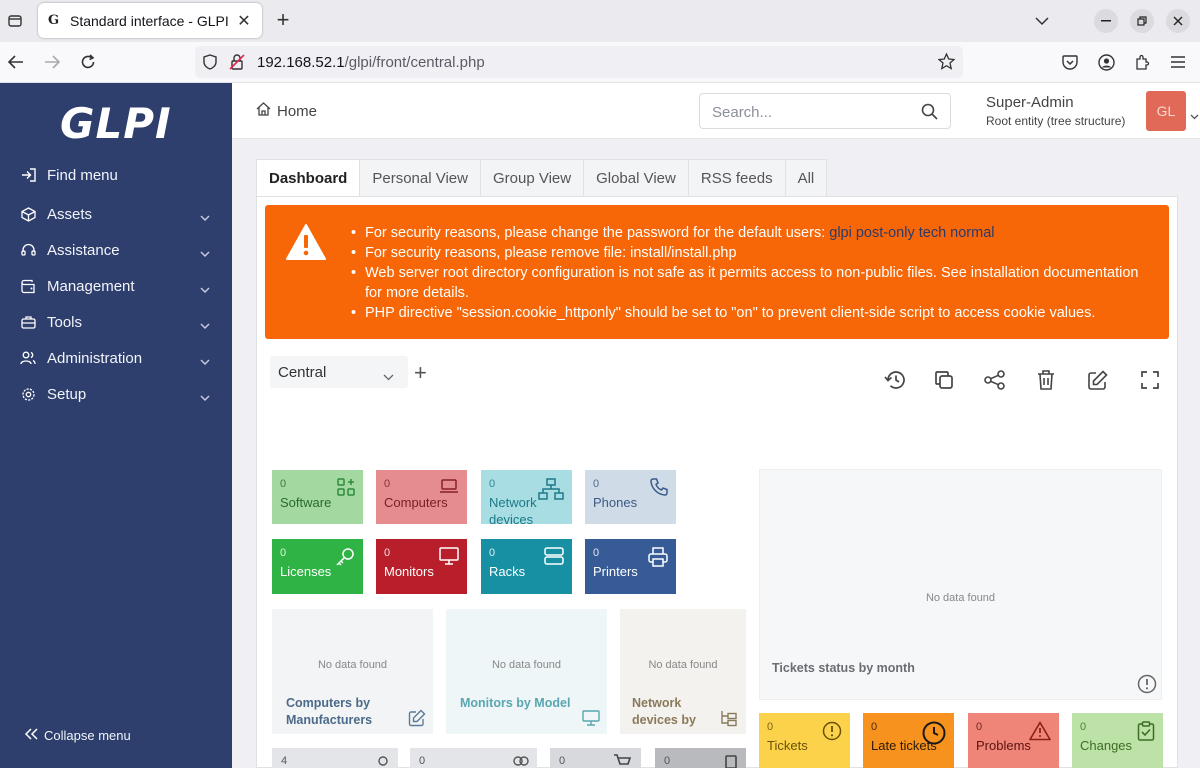 The image size is (1200, 768). I want to click on close-window-icon, so click(1178, 21).